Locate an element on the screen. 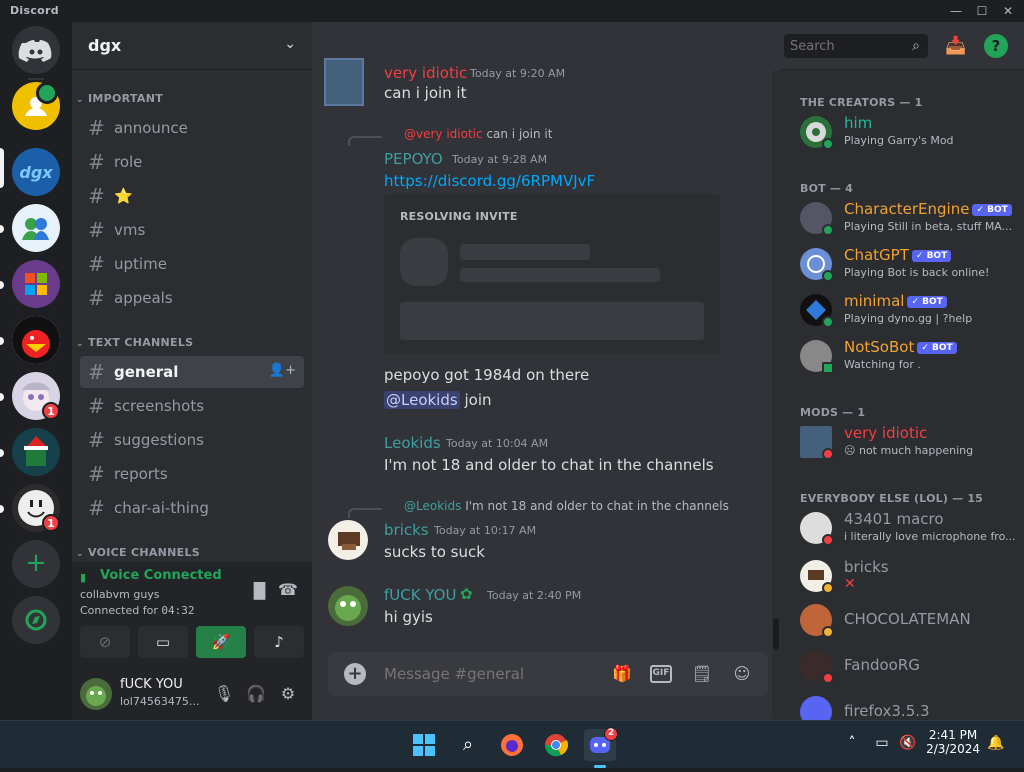  channel-screenshots: # screenshots is located at coordinates (192, 406).